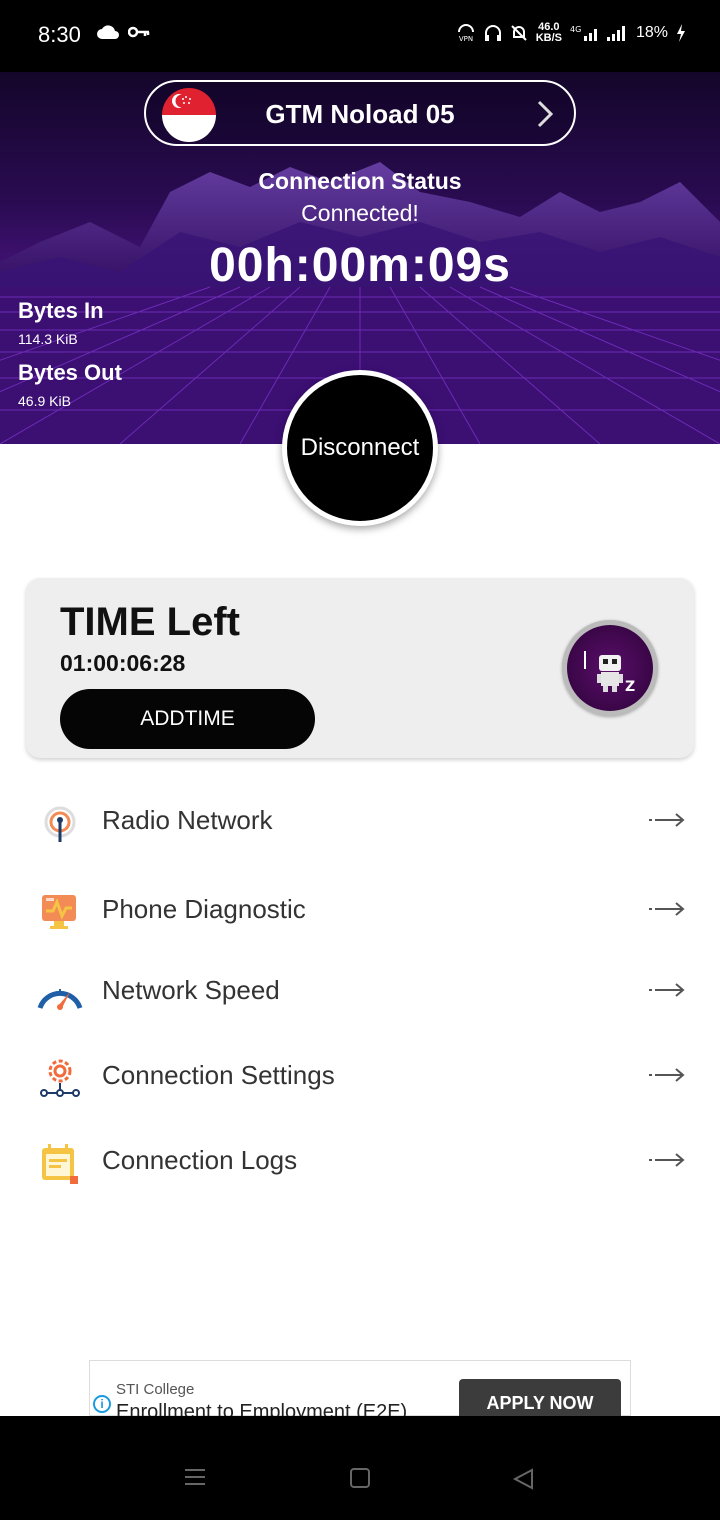  Describe the element at coordinates (651, 32) in the screenshot. I see `battery-percent: 18%` at that location.